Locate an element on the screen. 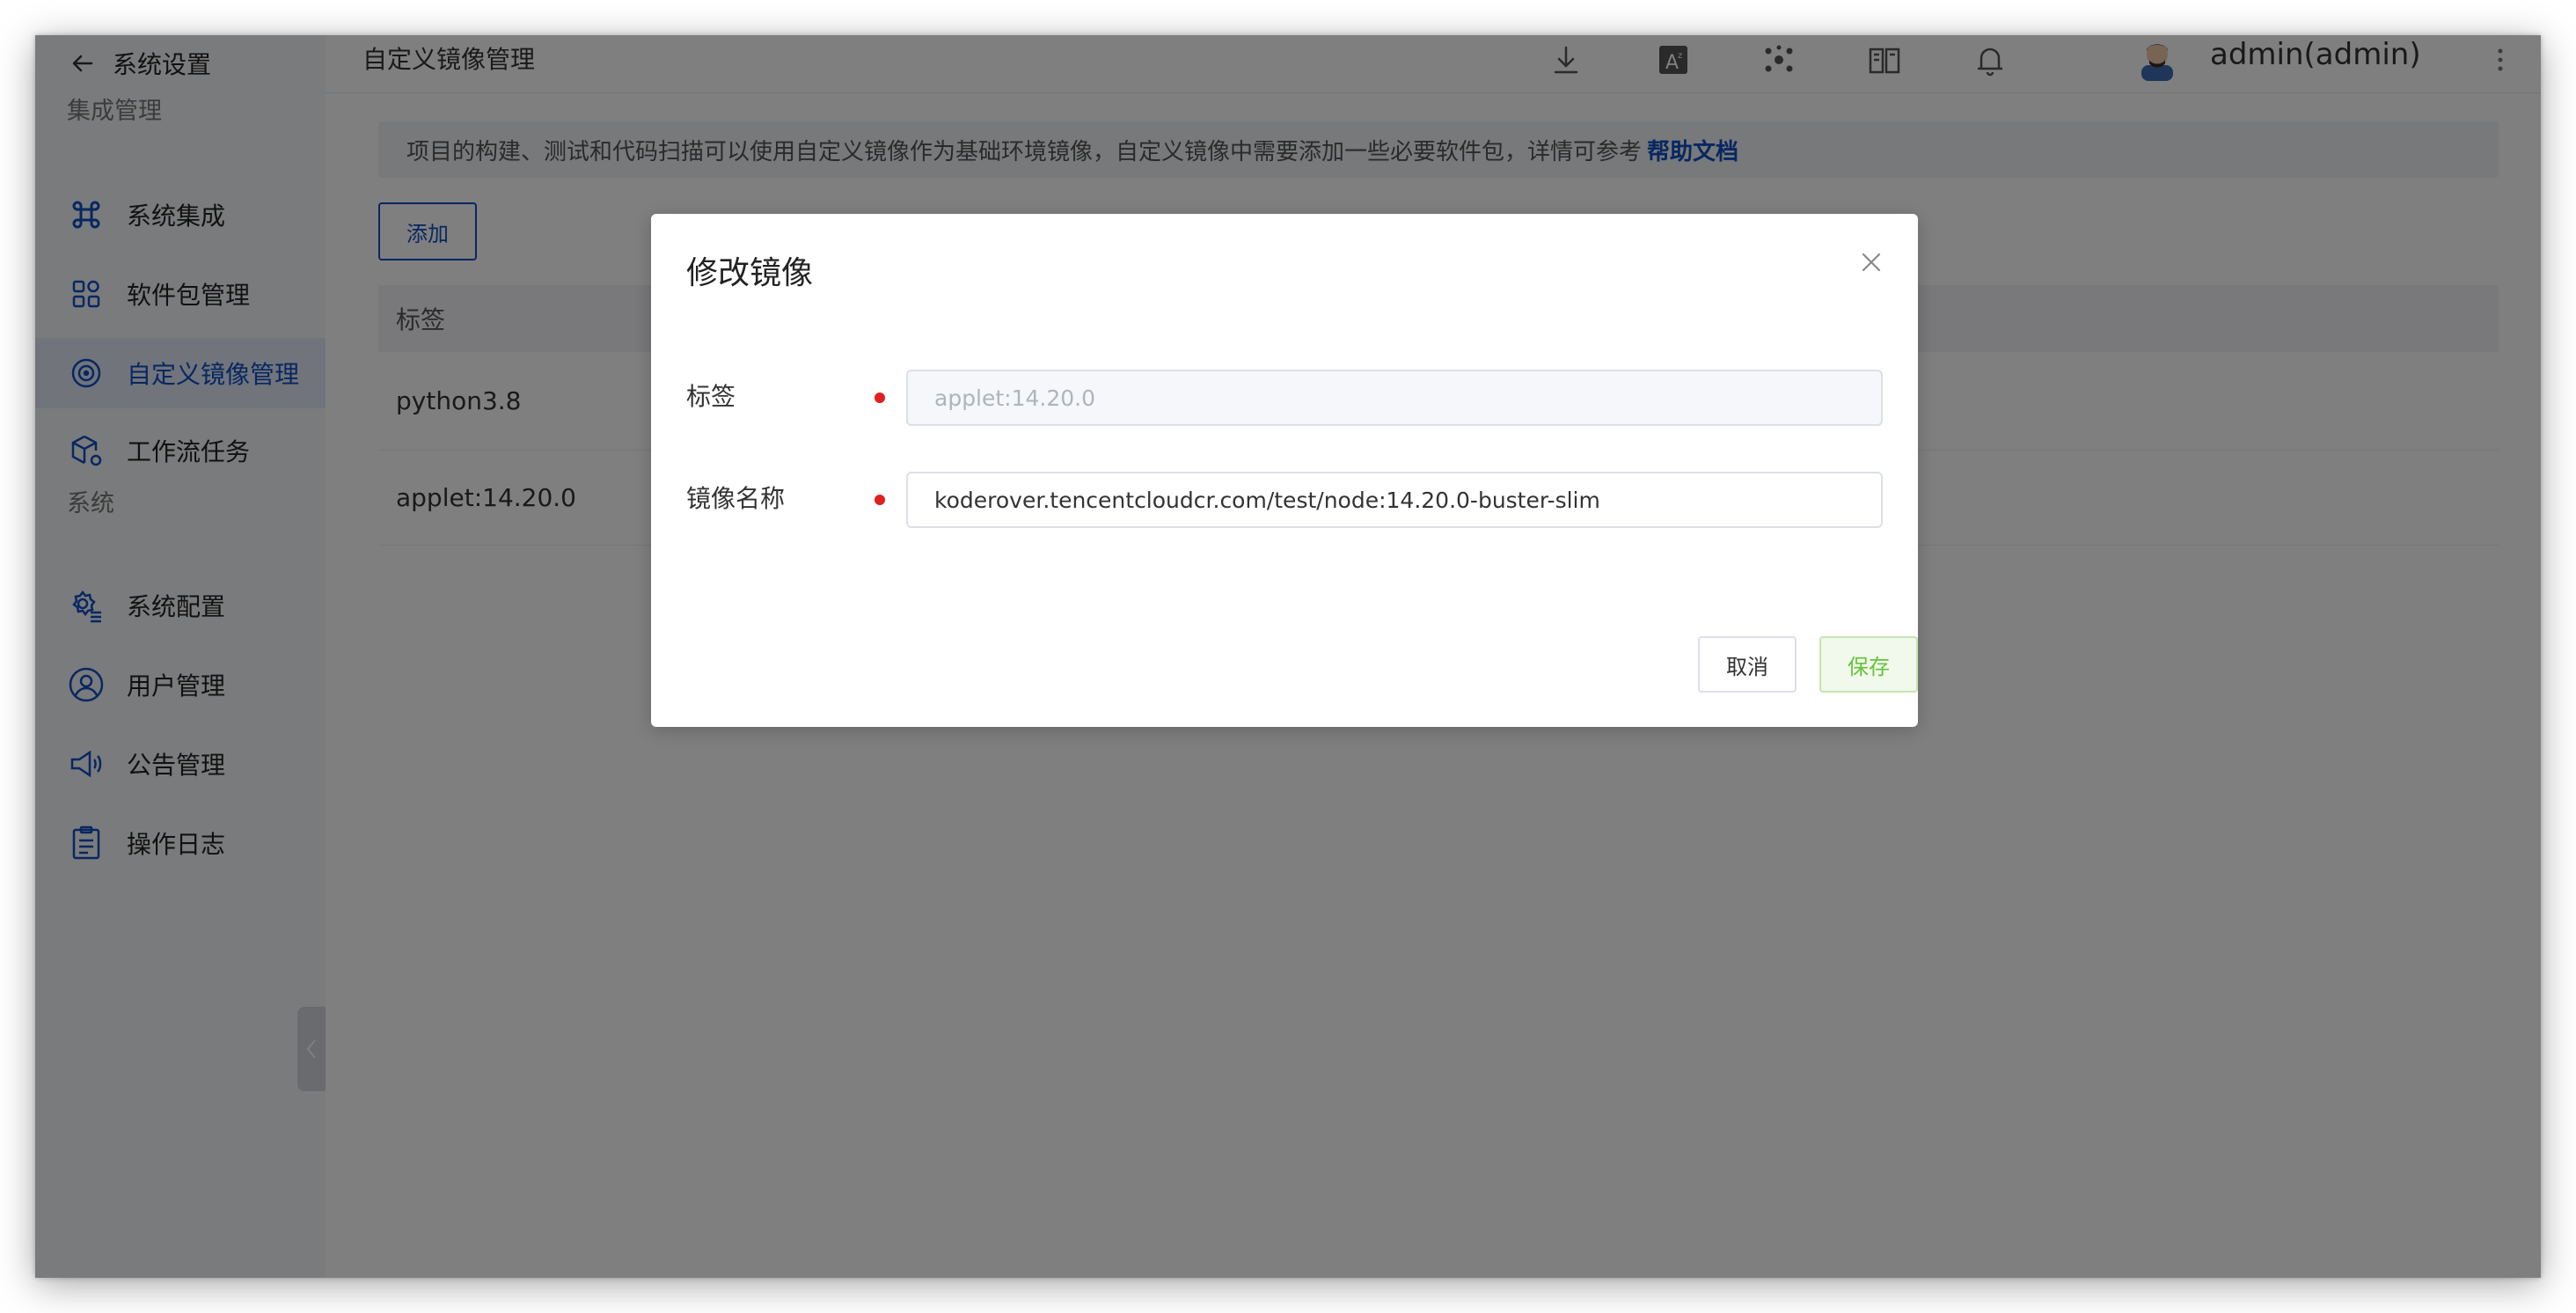 Image resolution: width=2576 pixels, height=1313 pixels. image-name-label: 镜像名称 is located at coordinates (736, 498).